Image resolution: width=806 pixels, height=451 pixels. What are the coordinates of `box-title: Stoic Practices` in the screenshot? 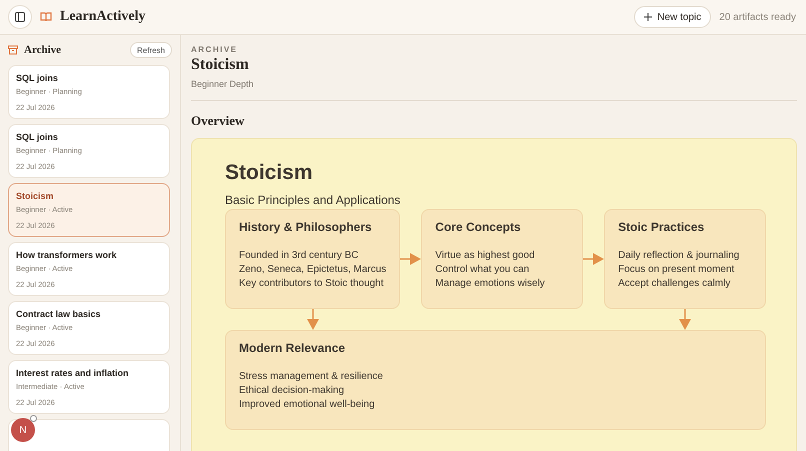 It's located at (662, 227).